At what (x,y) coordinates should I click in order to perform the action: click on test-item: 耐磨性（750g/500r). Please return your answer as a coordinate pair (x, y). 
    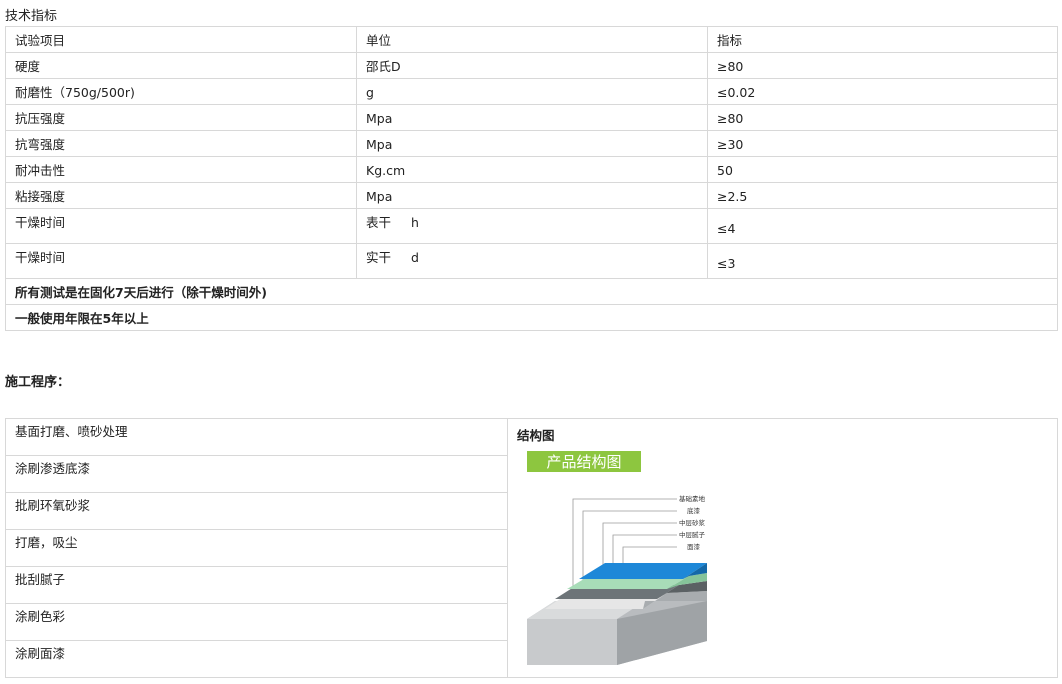
    Looking at the image, I should click on (181, 91).